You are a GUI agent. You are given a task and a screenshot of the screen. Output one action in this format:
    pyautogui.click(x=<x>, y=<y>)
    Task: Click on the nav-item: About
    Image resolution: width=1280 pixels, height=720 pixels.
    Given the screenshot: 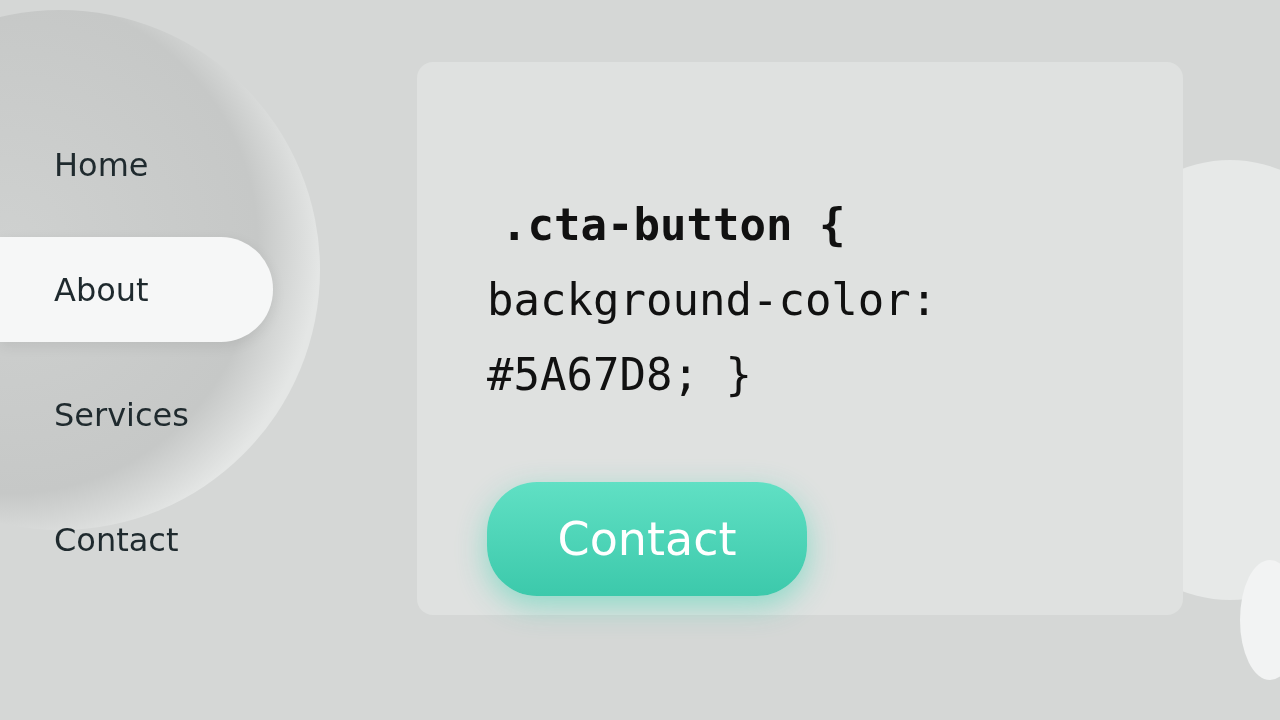 What is the action you would take?
    pyautogui.click(x=136, y=289)
    